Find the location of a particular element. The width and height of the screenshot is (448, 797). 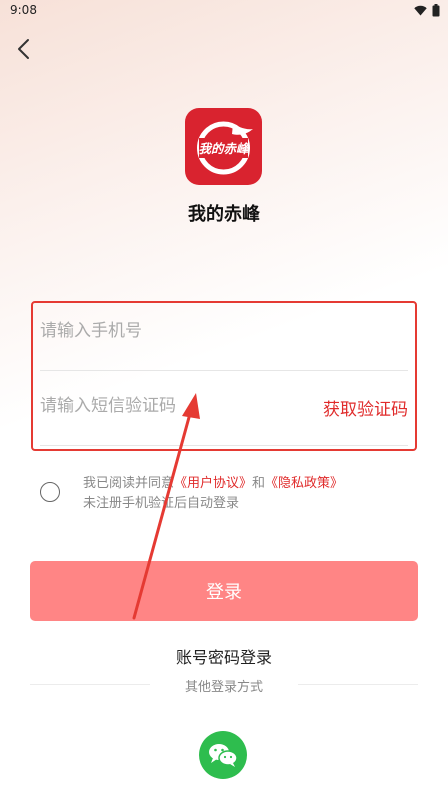

wechat-icon is located at coordinates (223, 755).